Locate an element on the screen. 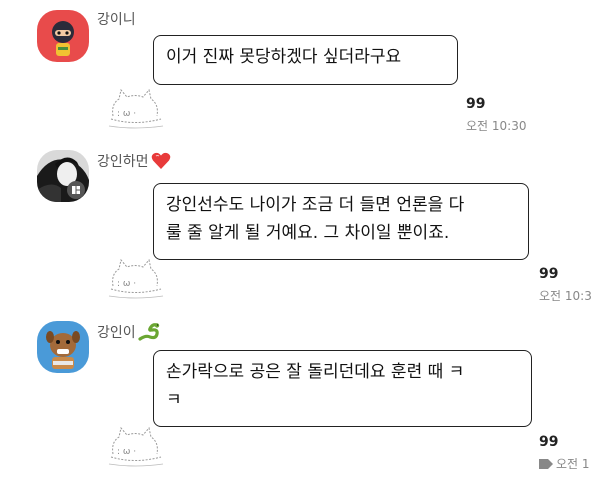  sender-name-text: 강이니 is located at coordinates (116, 20).